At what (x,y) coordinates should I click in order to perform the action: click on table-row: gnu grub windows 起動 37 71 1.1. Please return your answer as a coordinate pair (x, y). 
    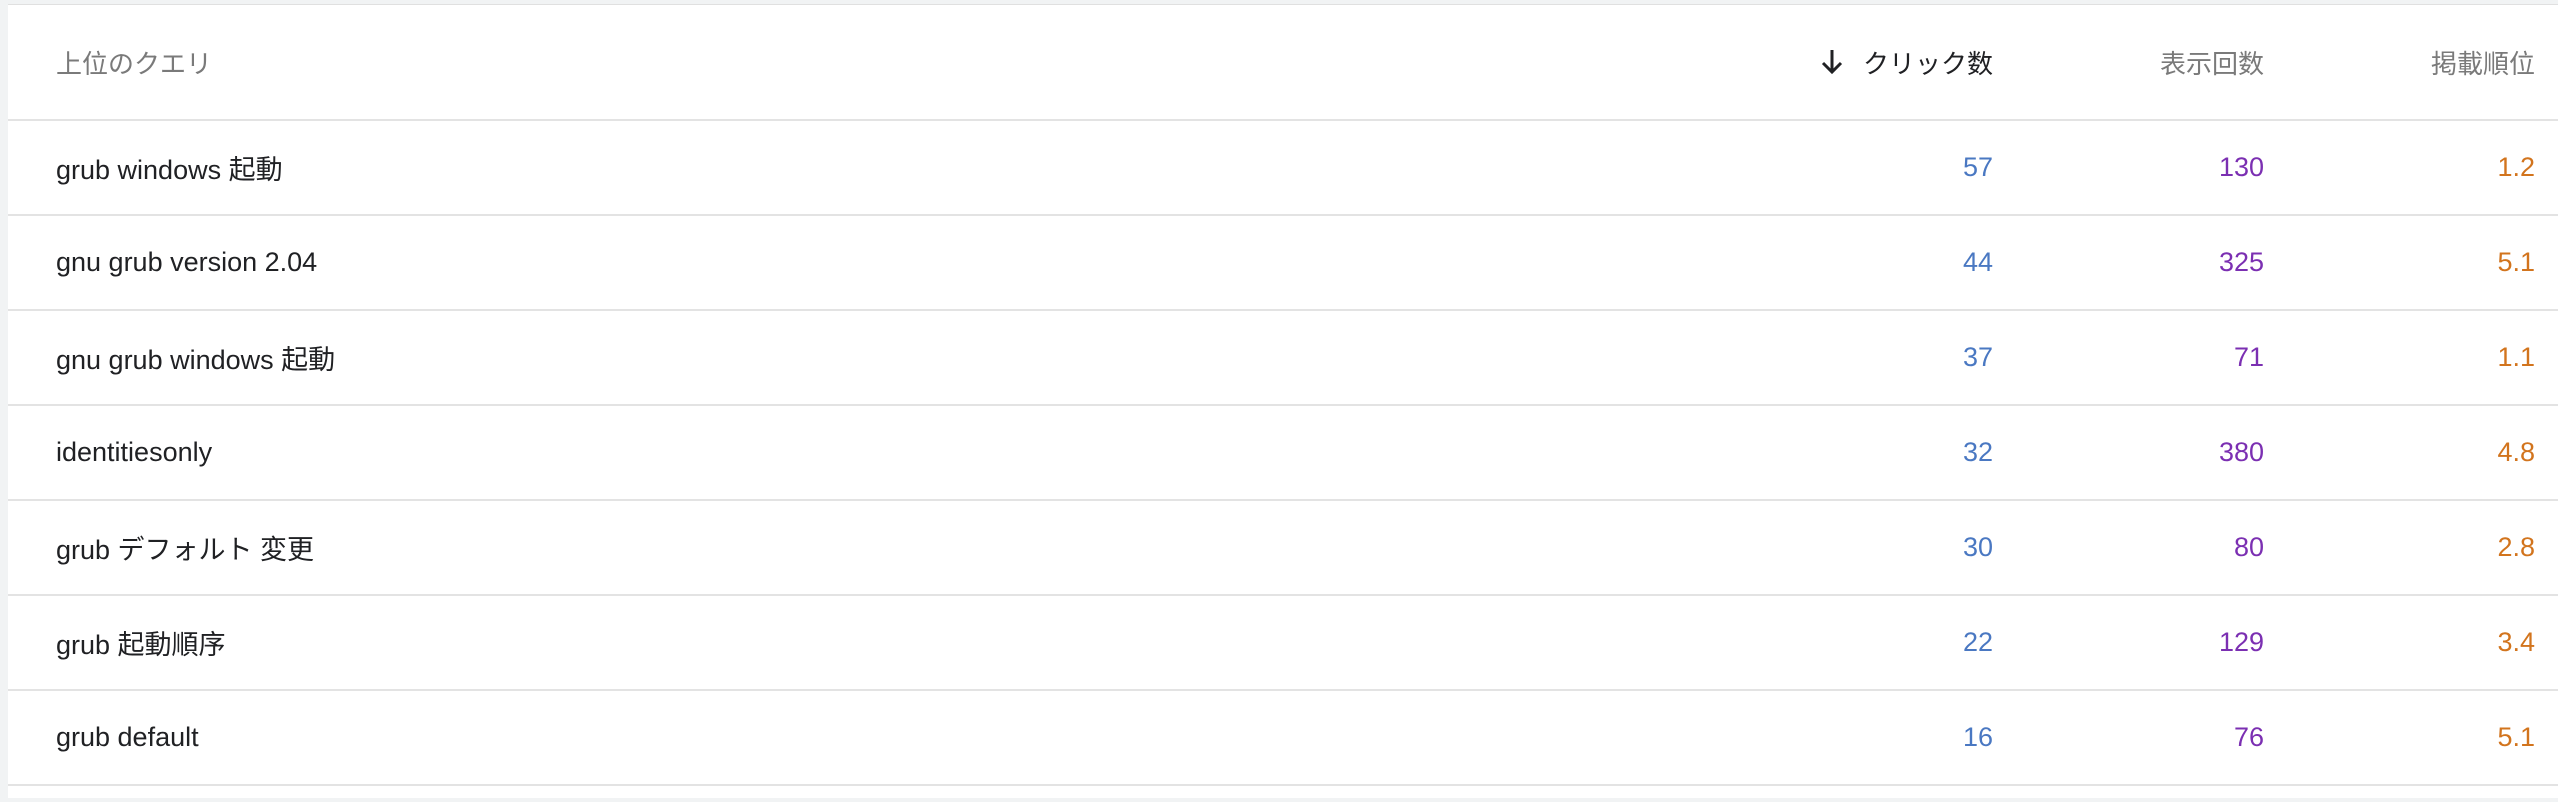
    Looking at the image, I should click on (1283, 358).